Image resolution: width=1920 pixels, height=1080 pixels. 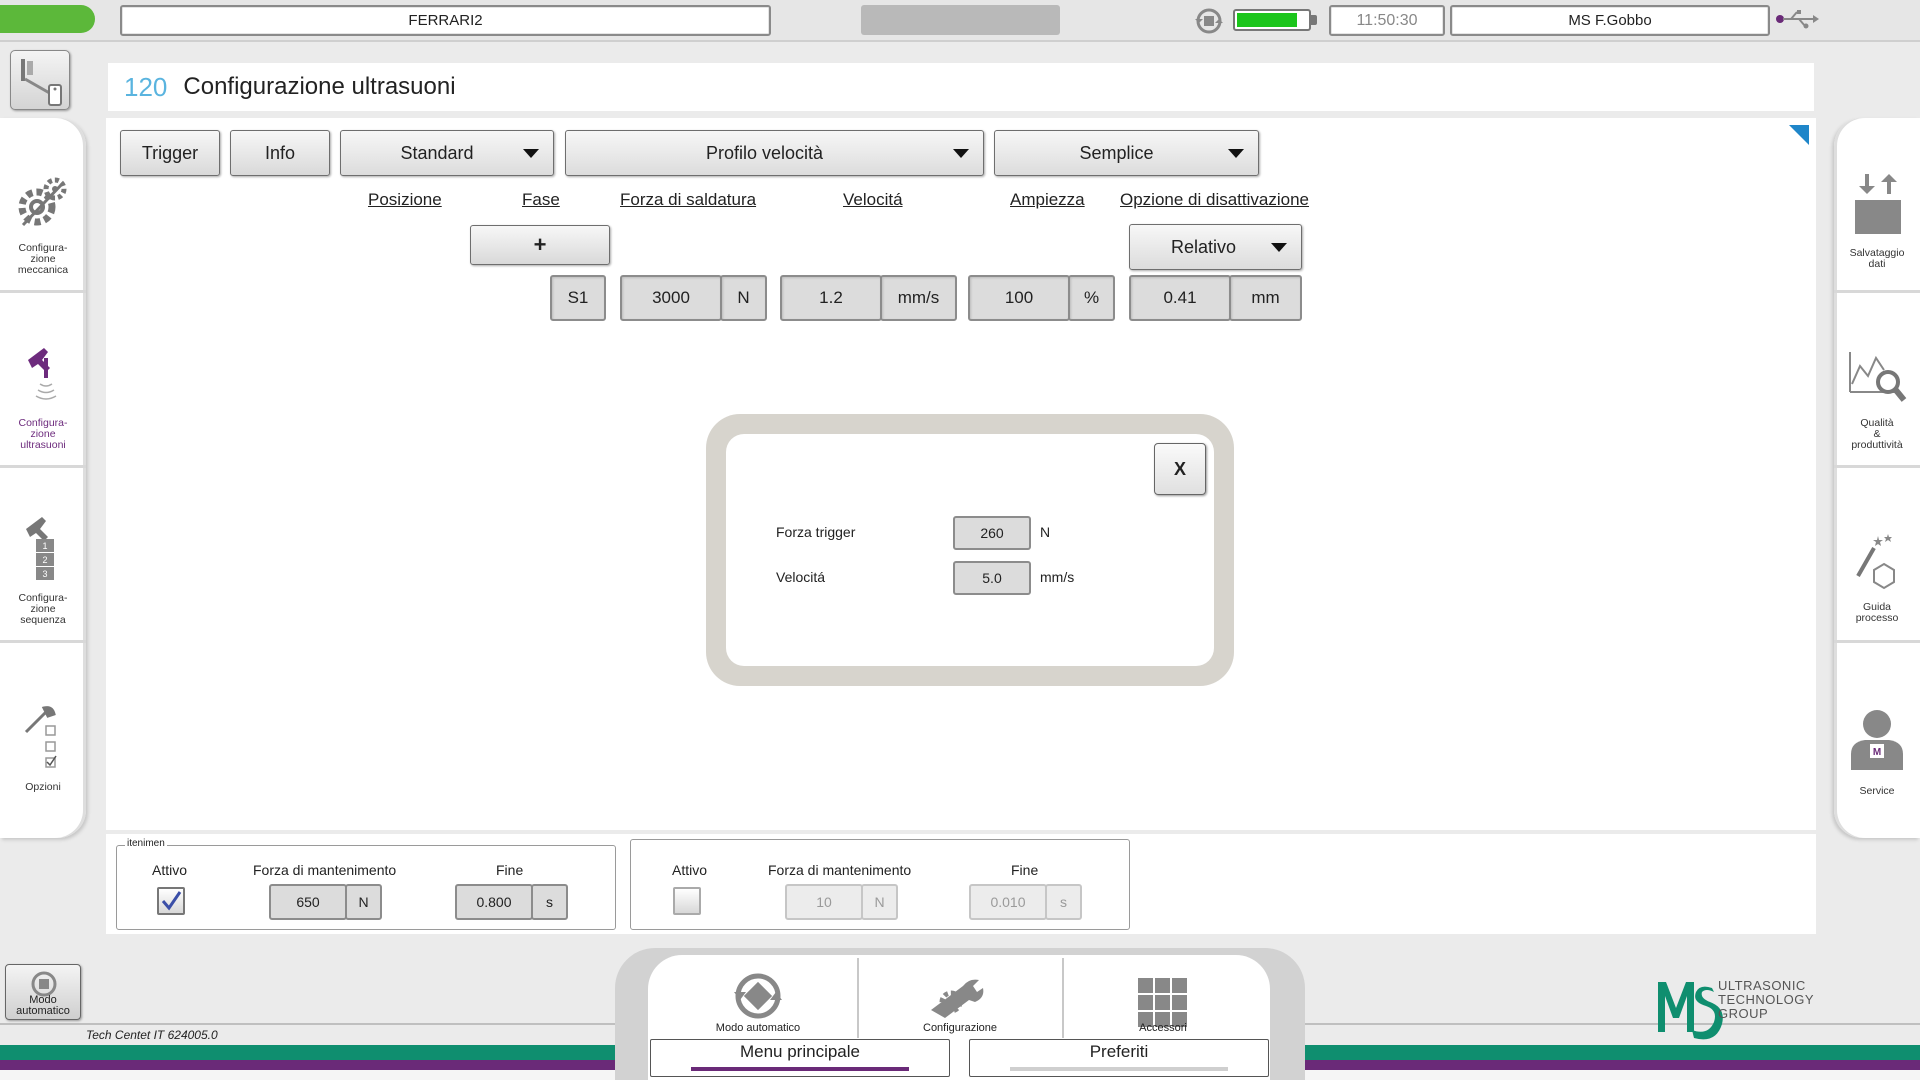 I want to click on nav-accessories: Accessori, so click(x=1163, y=998).